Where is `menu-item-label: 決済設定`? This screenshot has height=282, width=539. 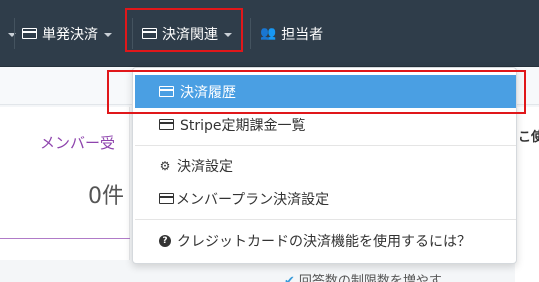 menu-item-label: 決済設定 is located at coordinates (205, 166).